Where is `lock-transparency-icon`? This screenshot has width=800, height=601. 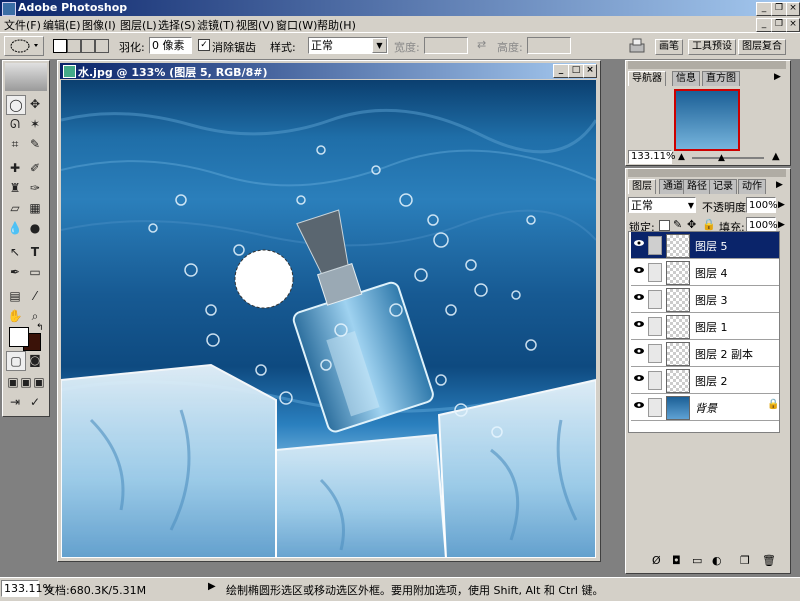
lock-transparency-icon is located at coordinates (664, 225).